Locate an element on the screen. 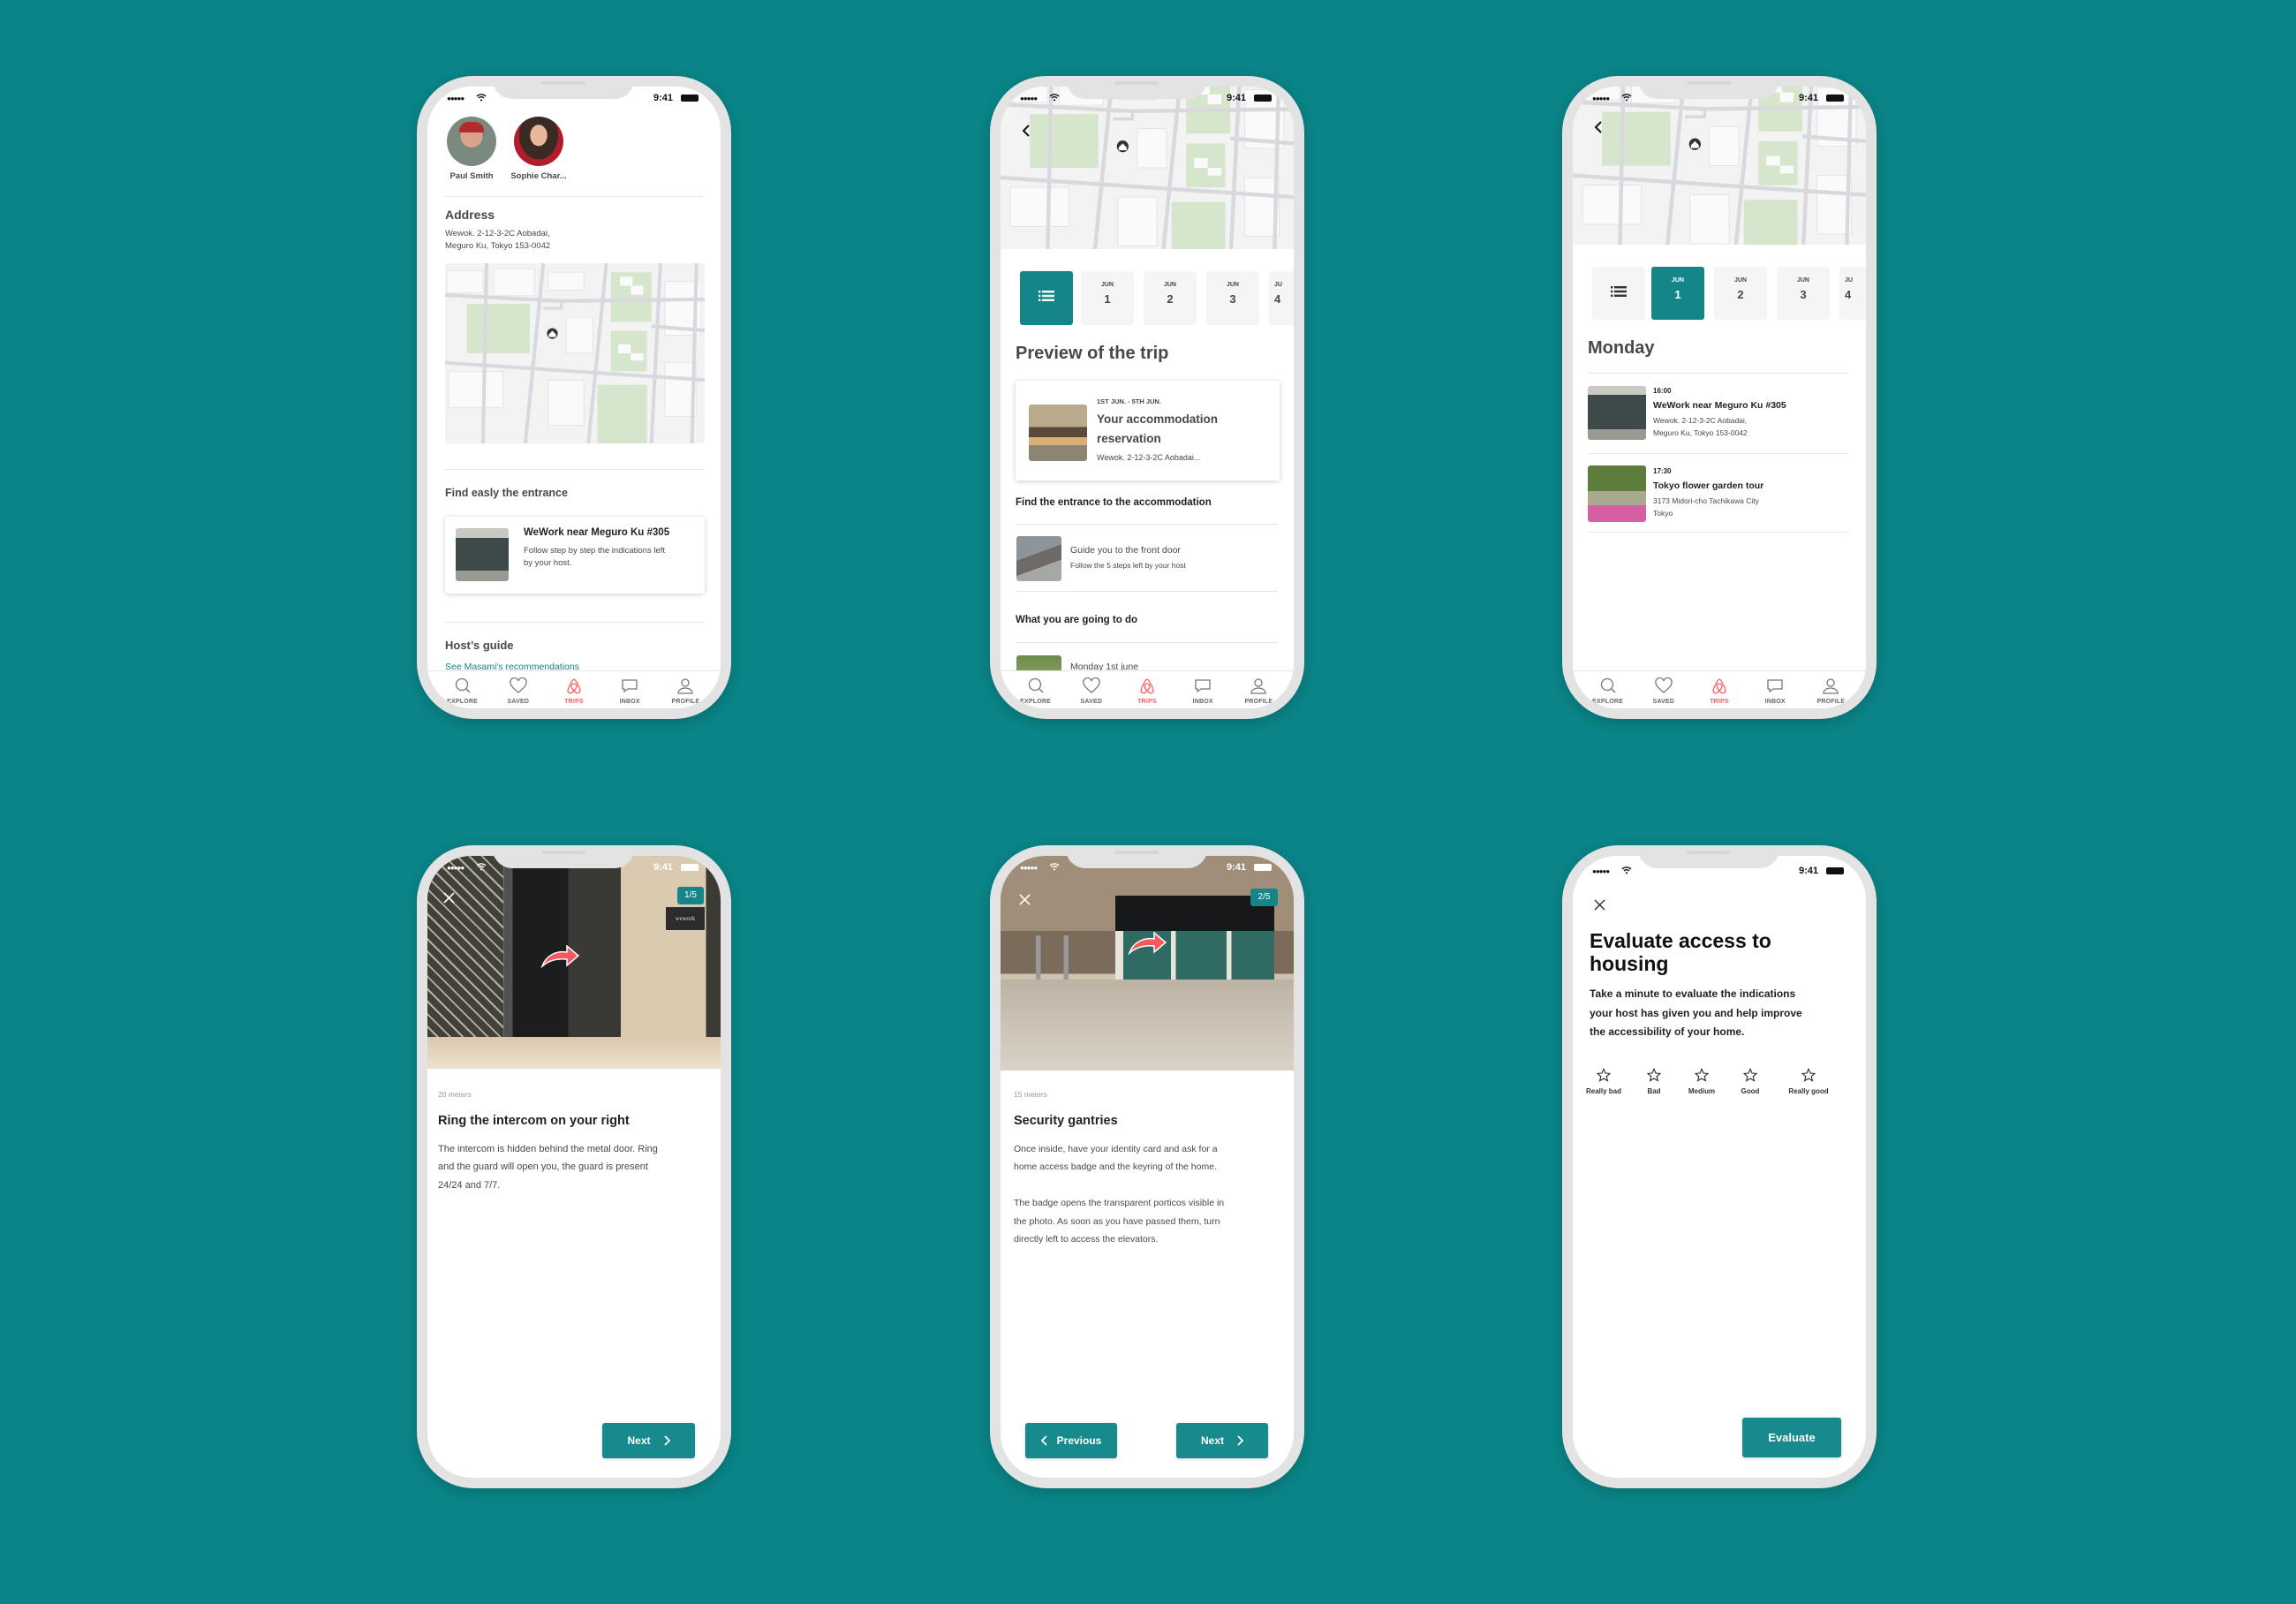 The width and height of the screenshot is (2296, 1604). rating-option: Good is located at coordinates (1750, 1081).